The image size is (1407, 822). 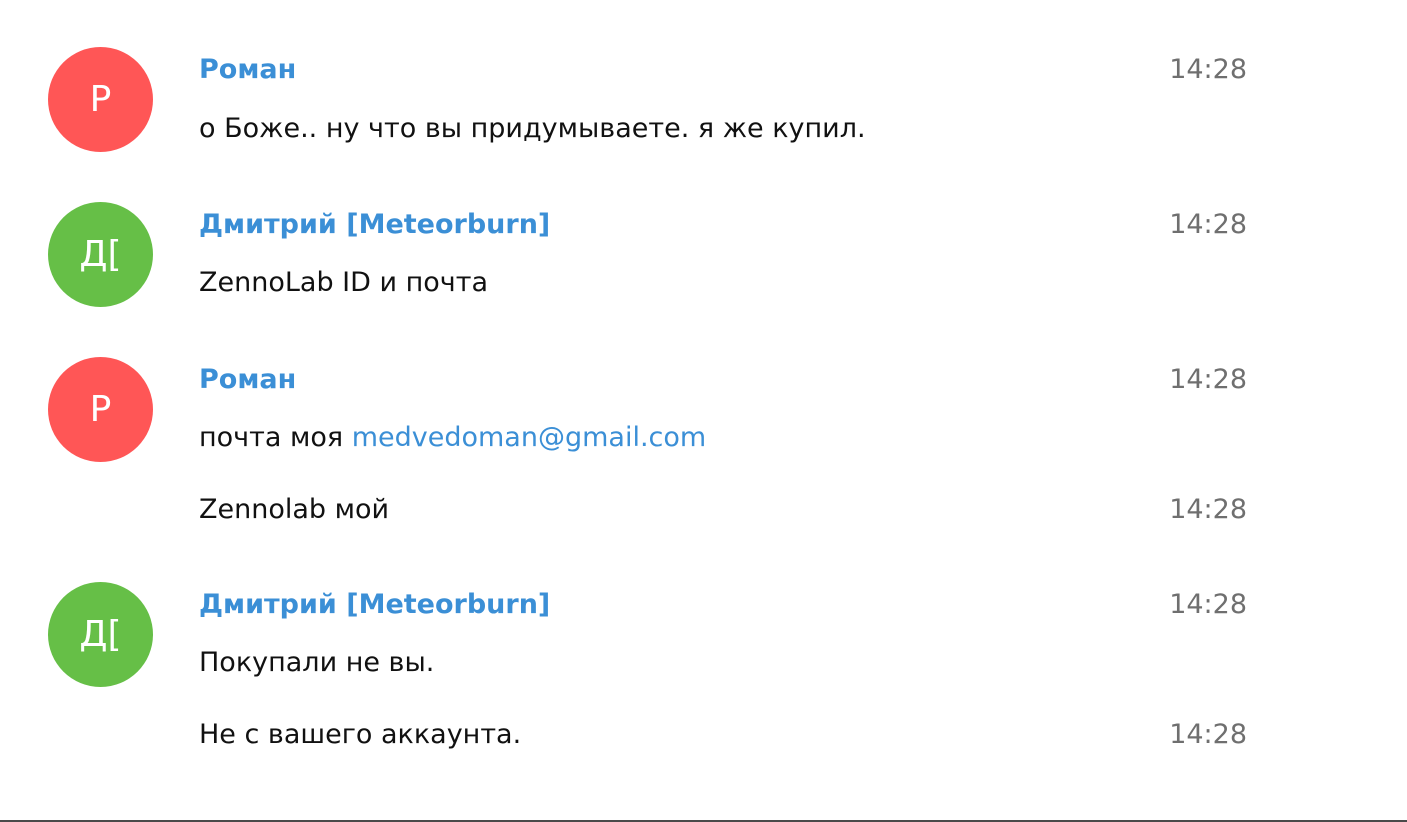 What do you see at coordinates (360, 734) in the screenshot?
I see `message-text: Не с вашего аккаунта.` at bounding box center [360, 734].